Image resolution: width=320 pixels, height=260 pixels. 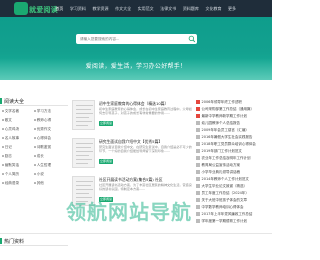 I want to click on category-link: 散文, so click(x=7, y=120).